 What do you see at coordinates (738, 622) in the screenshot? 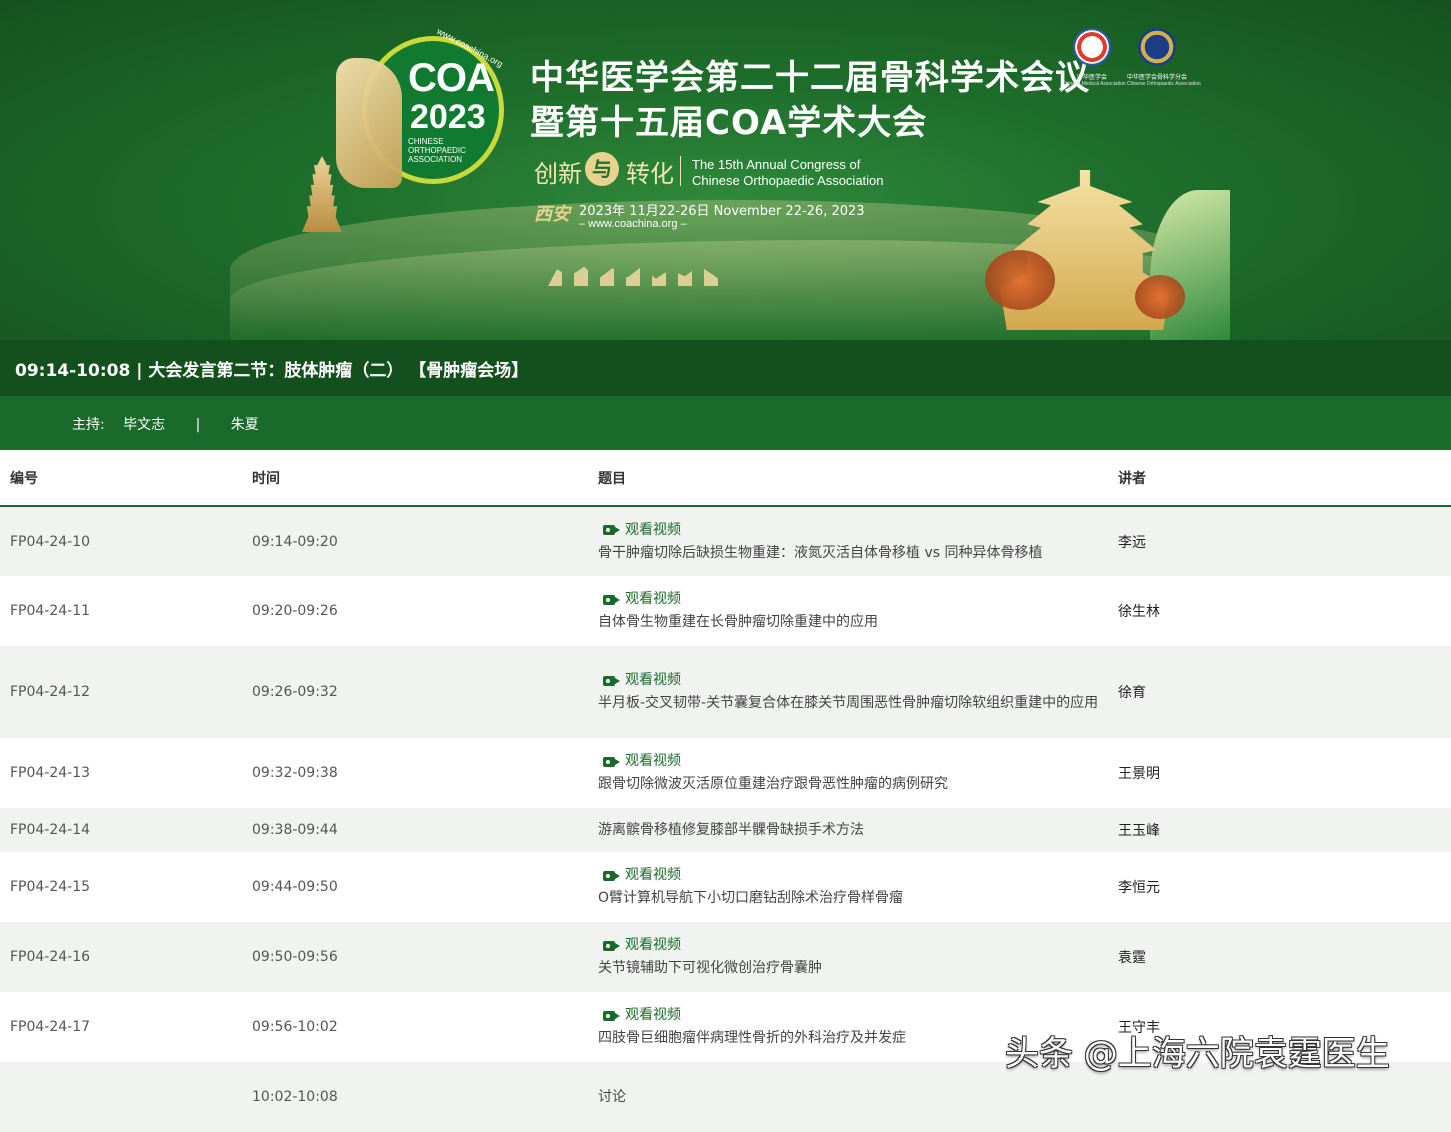
I see `row-topic: 自体骨生物重建在长骨肿瘤切除重建中的应用` at bounding box center [738, 622].